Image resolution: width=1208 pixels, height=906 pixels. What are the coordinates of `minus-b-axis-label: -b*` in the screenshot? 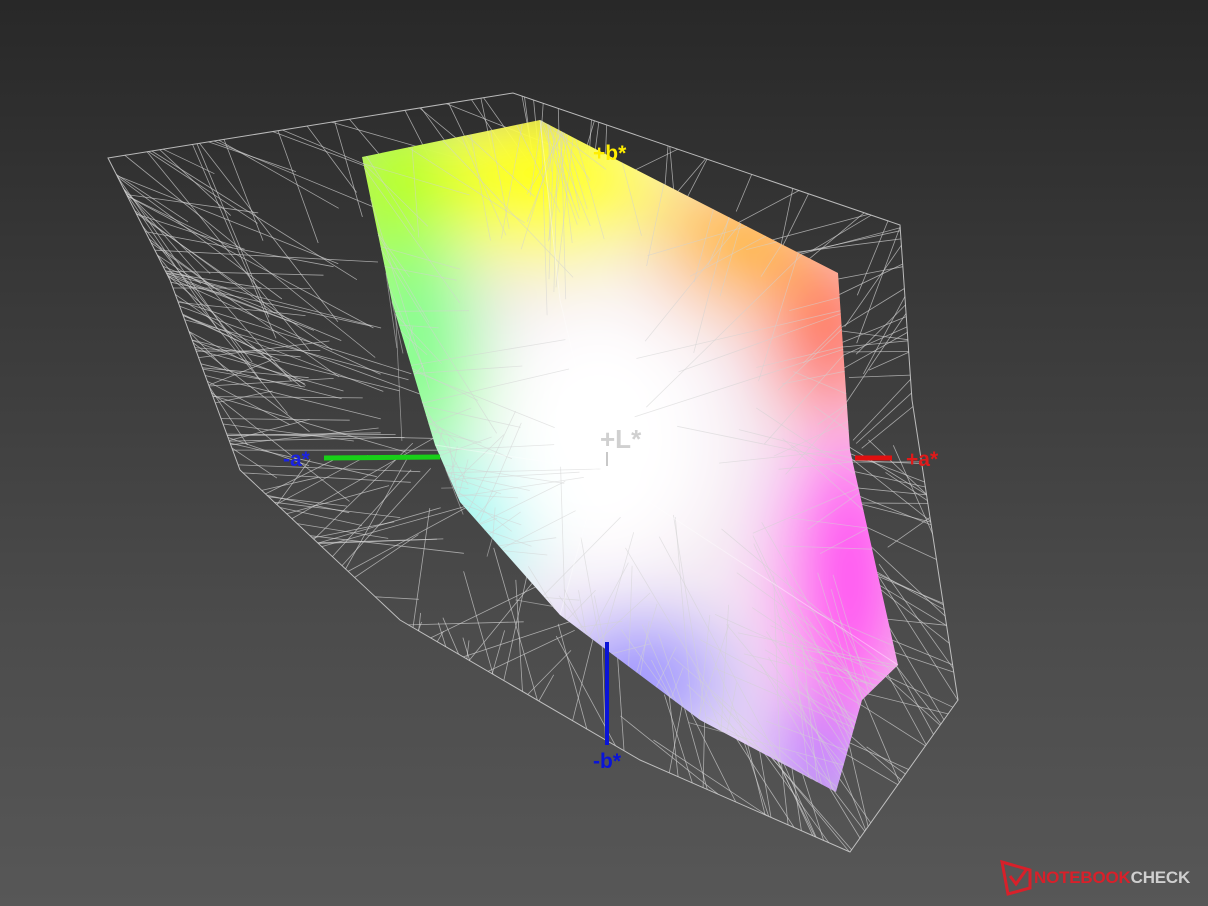 It's located at (607, 761).